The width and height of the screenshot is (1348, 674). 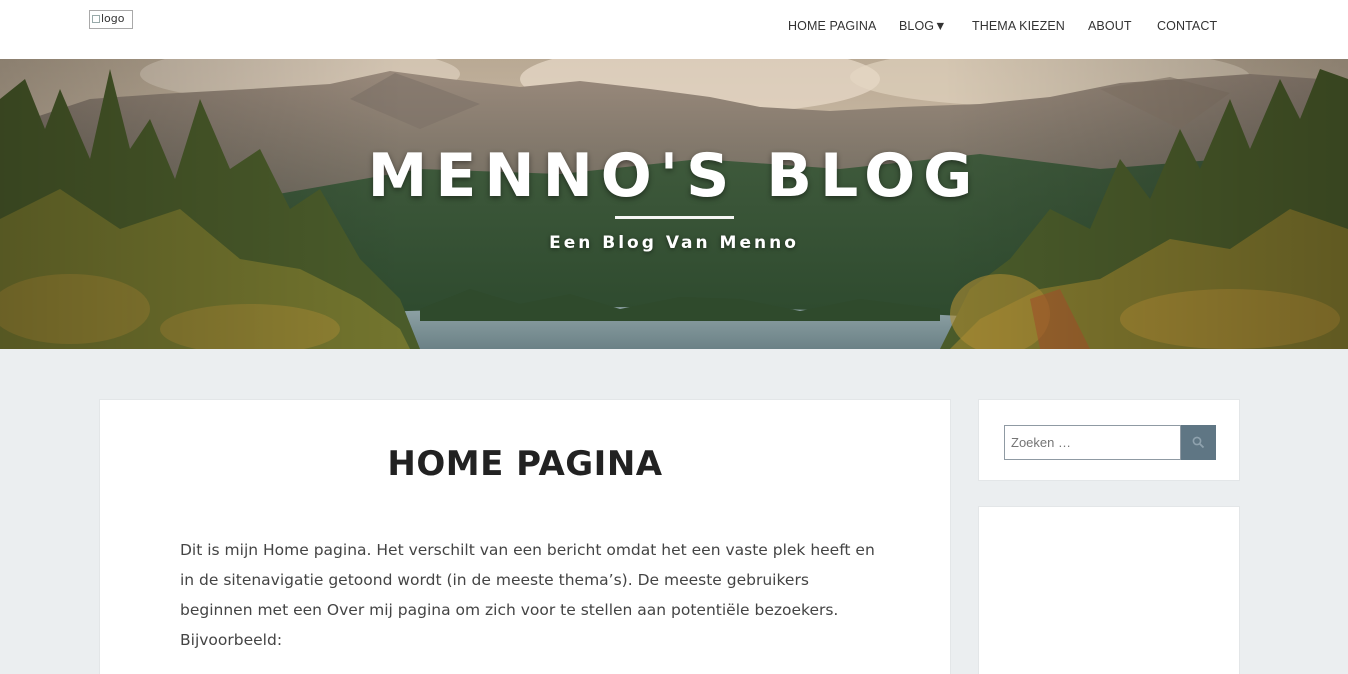 I want to click on search-icon, so click(x=1198, y=442).